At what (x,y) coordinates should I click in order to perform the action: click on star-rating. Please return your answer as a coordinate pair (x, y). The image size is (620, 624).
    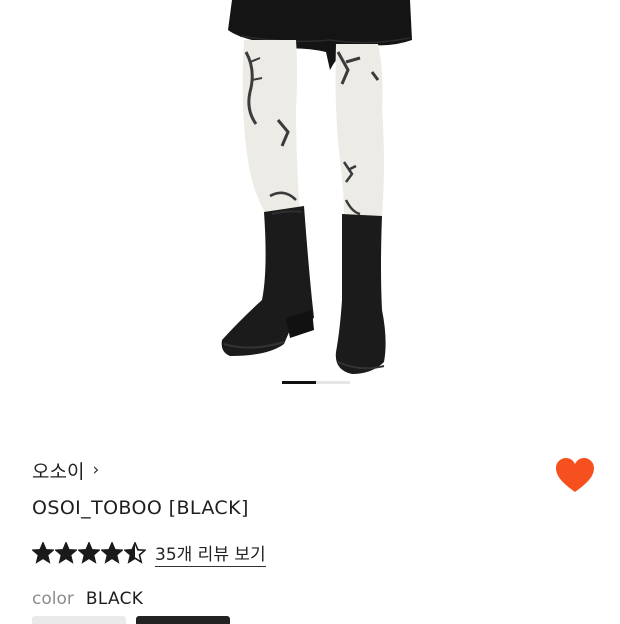
    Looking at the image, I should click on (89, 553).